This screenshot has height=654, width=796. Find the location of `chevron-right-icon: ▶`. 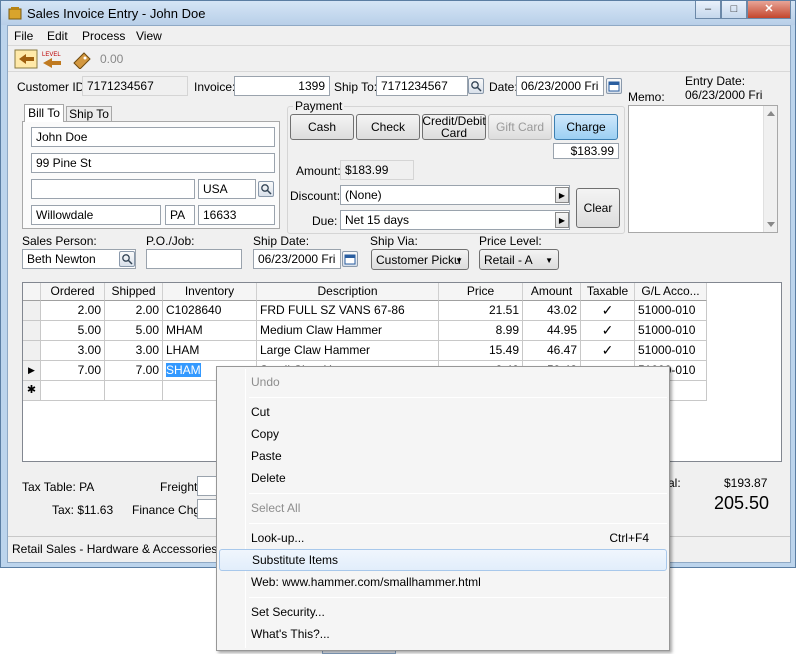

chevron-right-icon: ▶ is located at coordinates (562, 195).